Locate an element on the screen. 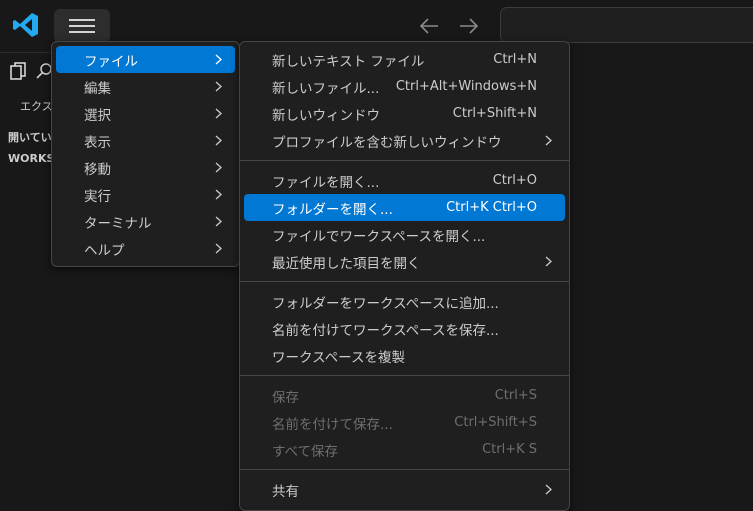 The width and height of the screenshot is (753, 511). menu-button is located at coordinates (82, 26).